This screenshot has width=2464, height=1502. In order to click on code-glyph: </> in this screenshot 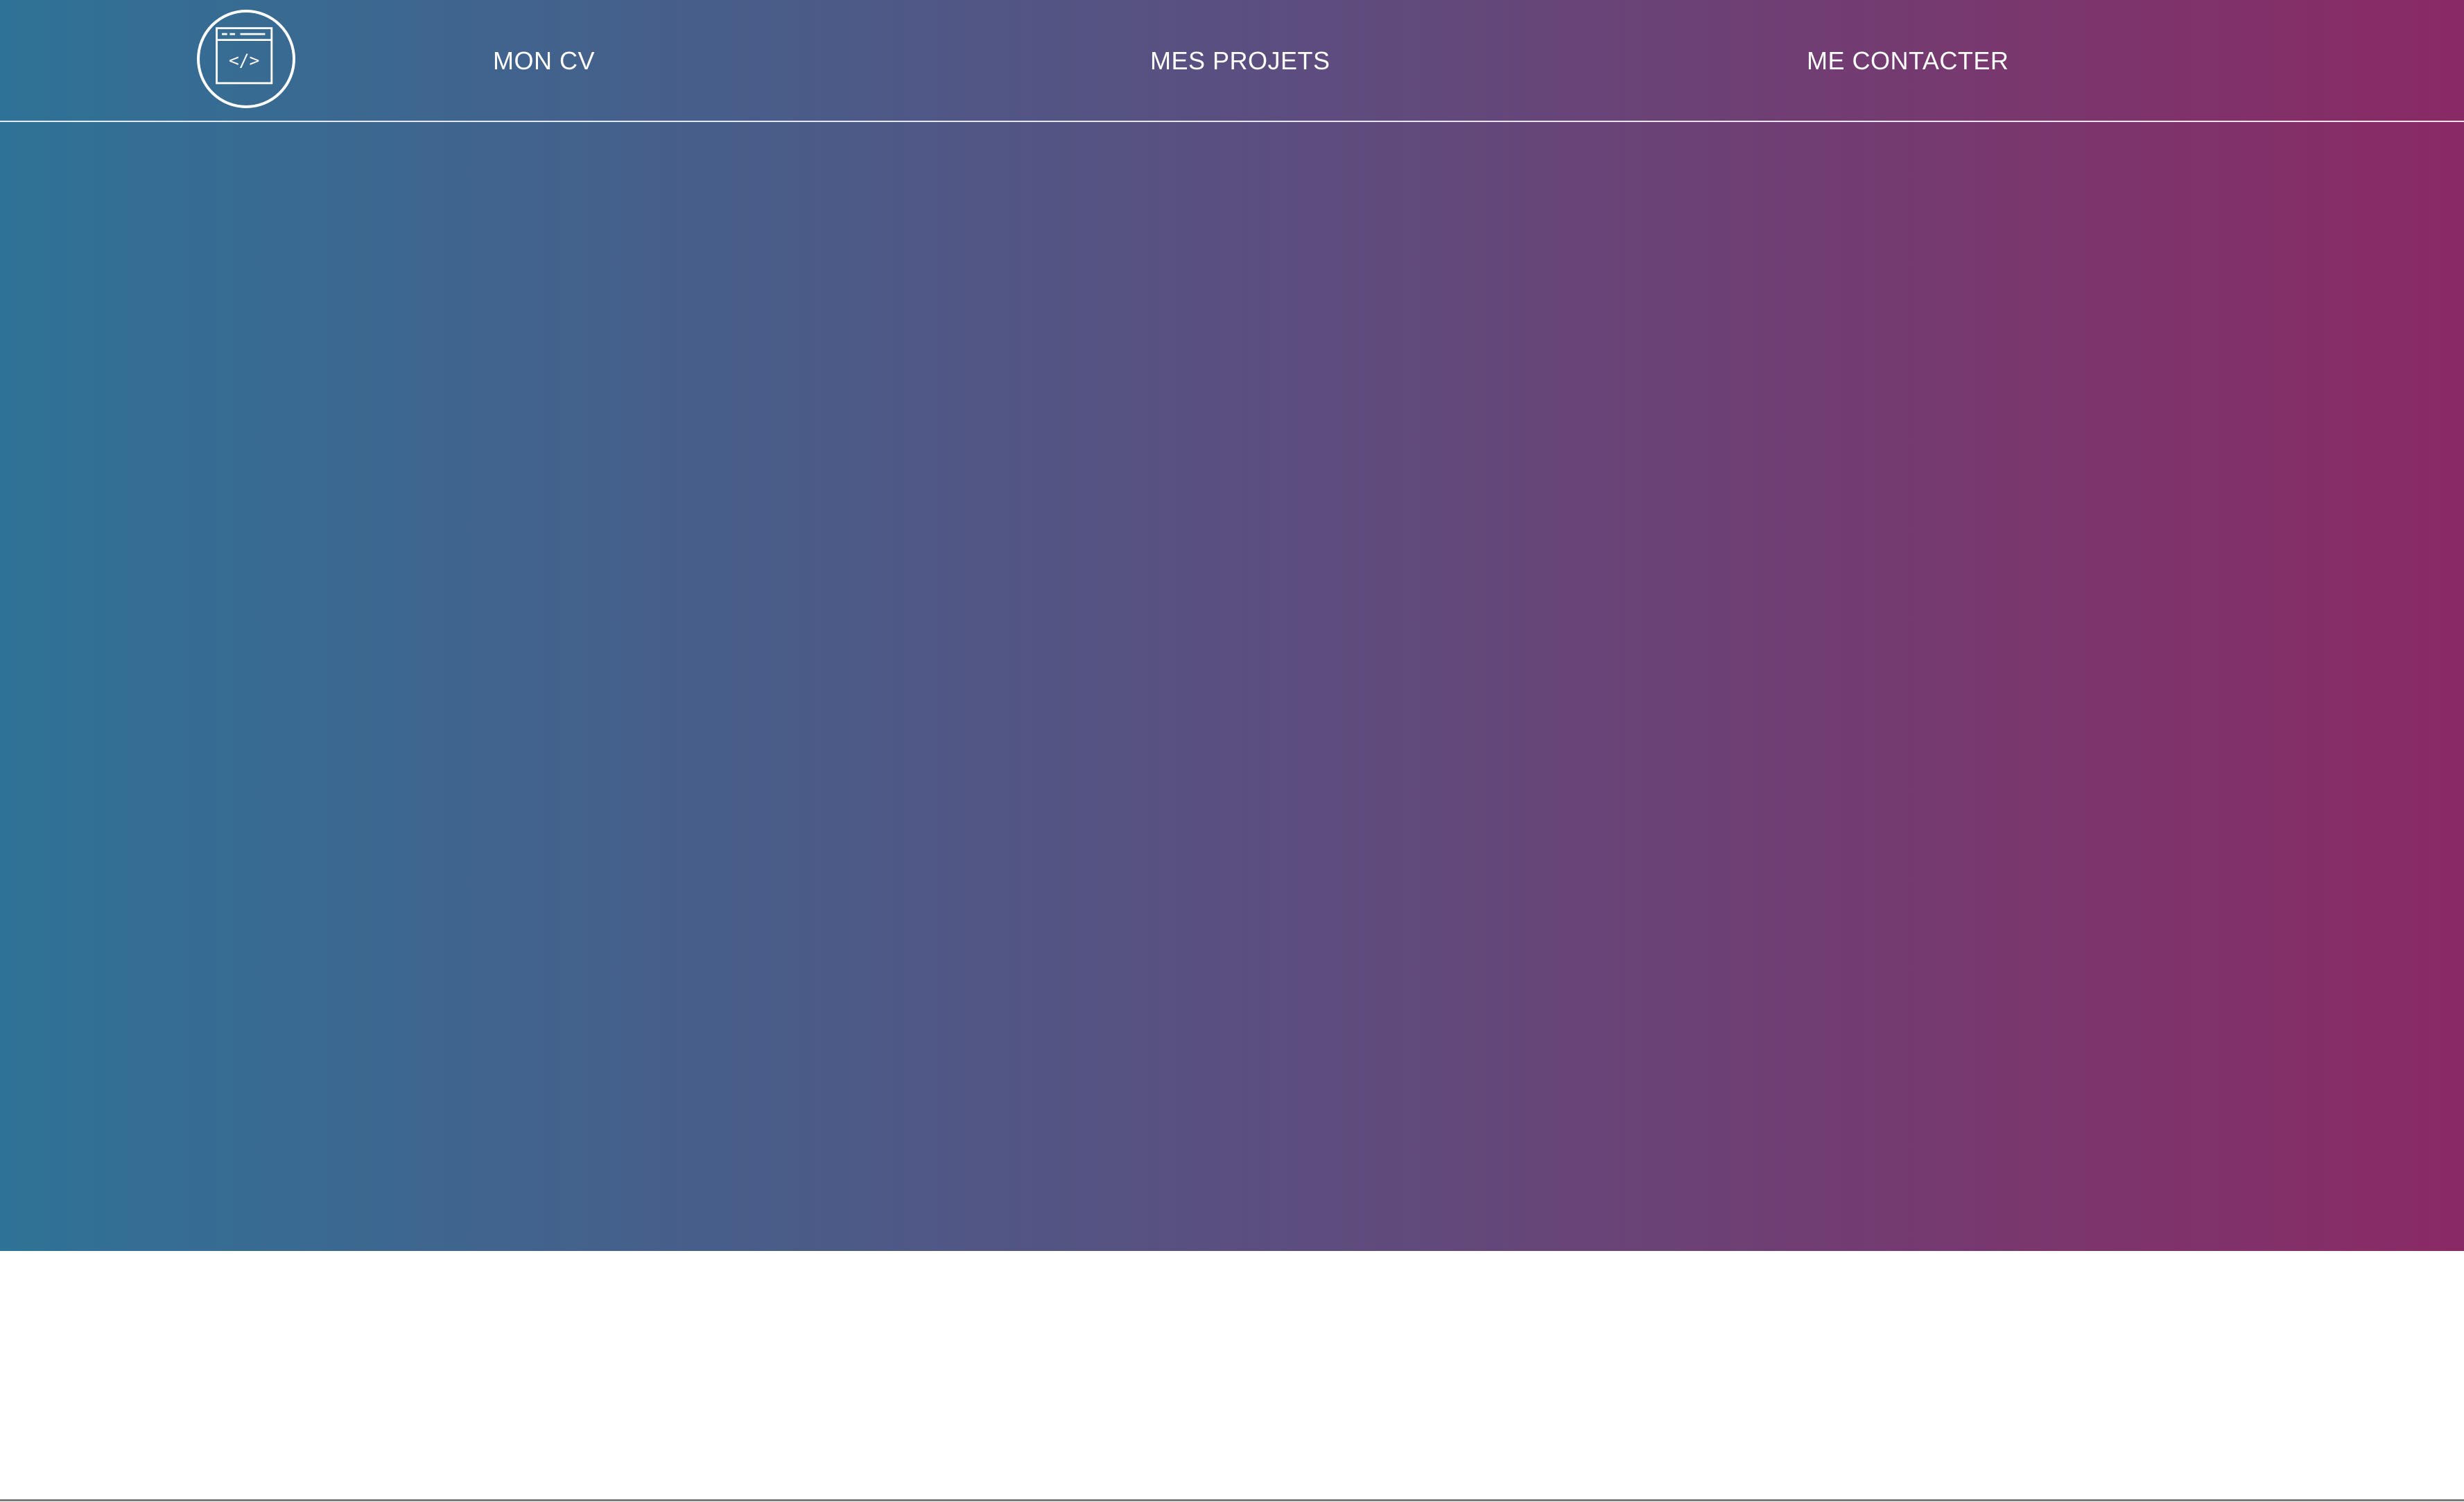, I will do `click(244, 60)`.